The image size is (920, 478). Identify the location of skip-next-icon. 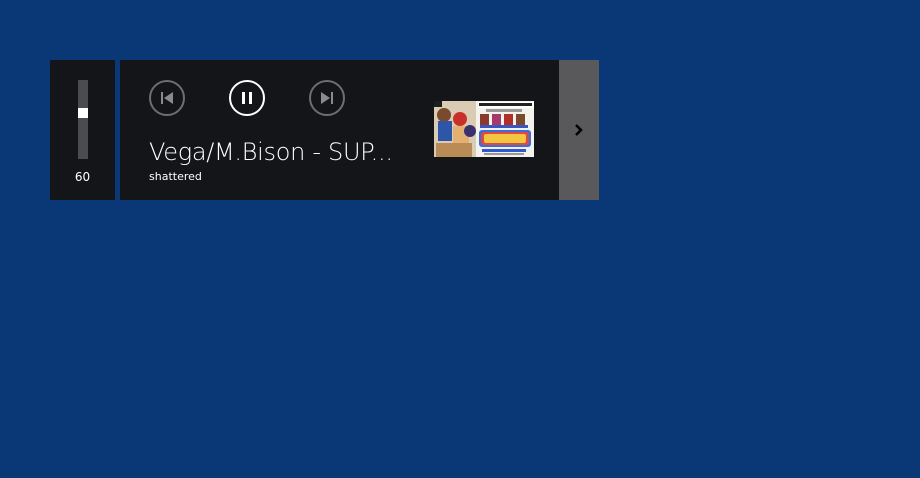
(327, 98).